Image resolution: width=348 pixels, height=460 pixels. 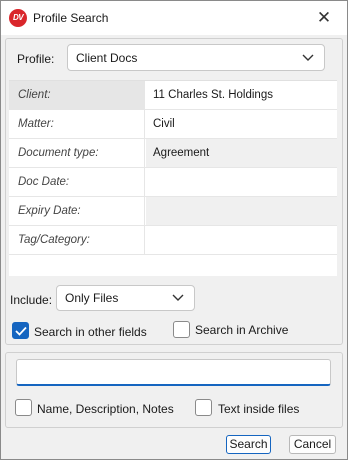 I want to click on include-label: Include:, so click(x=31, y=300).